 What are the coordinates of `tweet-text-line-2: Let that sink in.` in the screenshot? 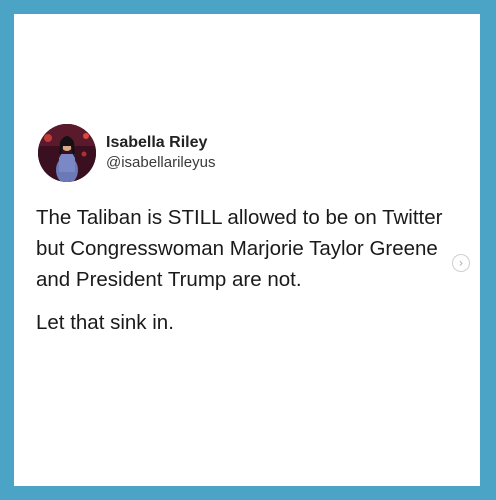 It's located at (105, 322).